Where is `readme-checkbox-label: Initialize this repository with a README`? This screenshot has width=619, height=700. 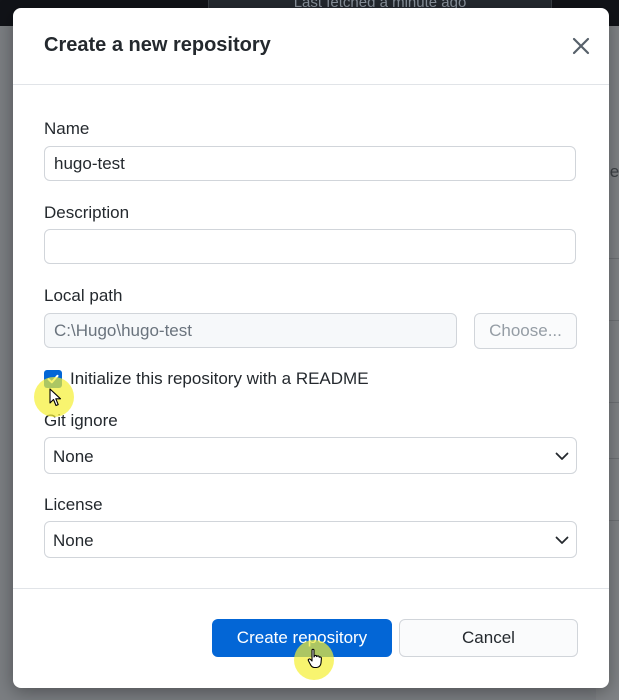
readme-checkbox-label: Initialize this repository with a README is located at coordinates (219, 378).